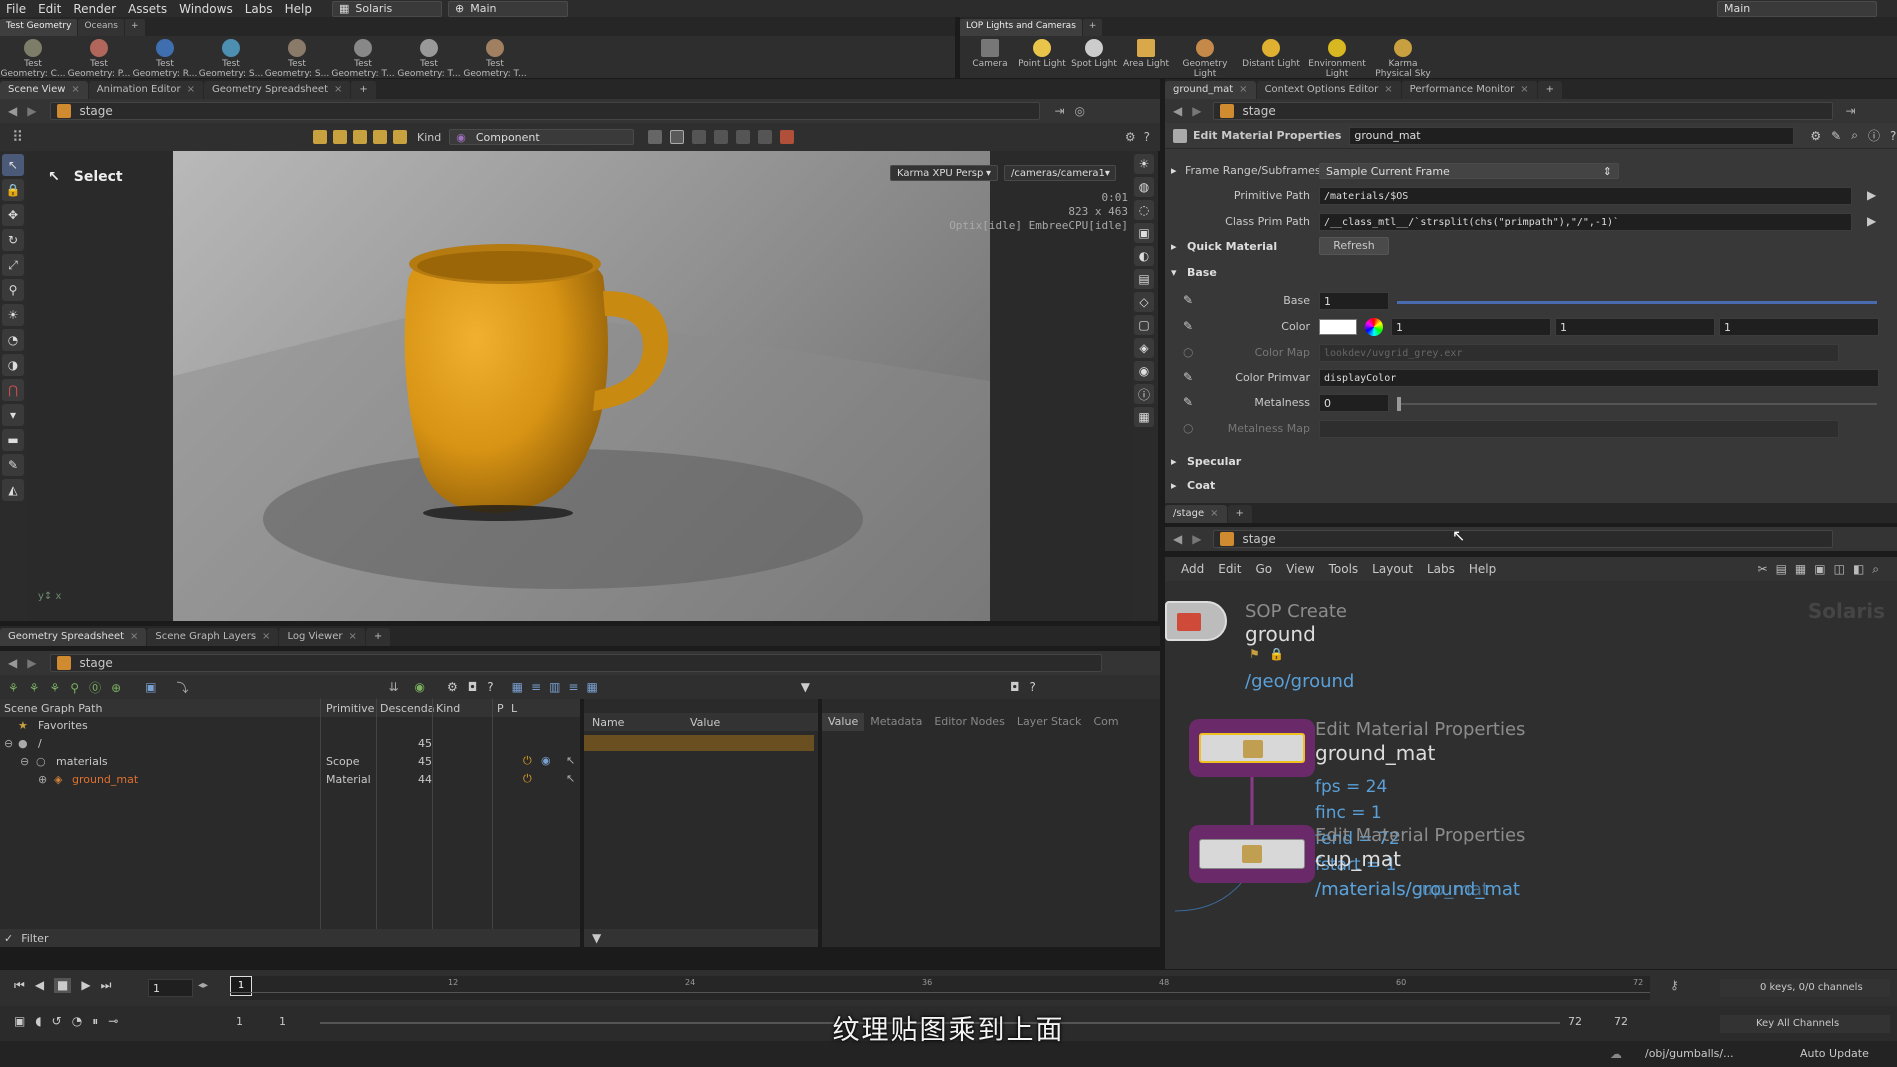  I want to click on renderer-dropdown: Karma XPU Persp ▾, so click(944, 173).